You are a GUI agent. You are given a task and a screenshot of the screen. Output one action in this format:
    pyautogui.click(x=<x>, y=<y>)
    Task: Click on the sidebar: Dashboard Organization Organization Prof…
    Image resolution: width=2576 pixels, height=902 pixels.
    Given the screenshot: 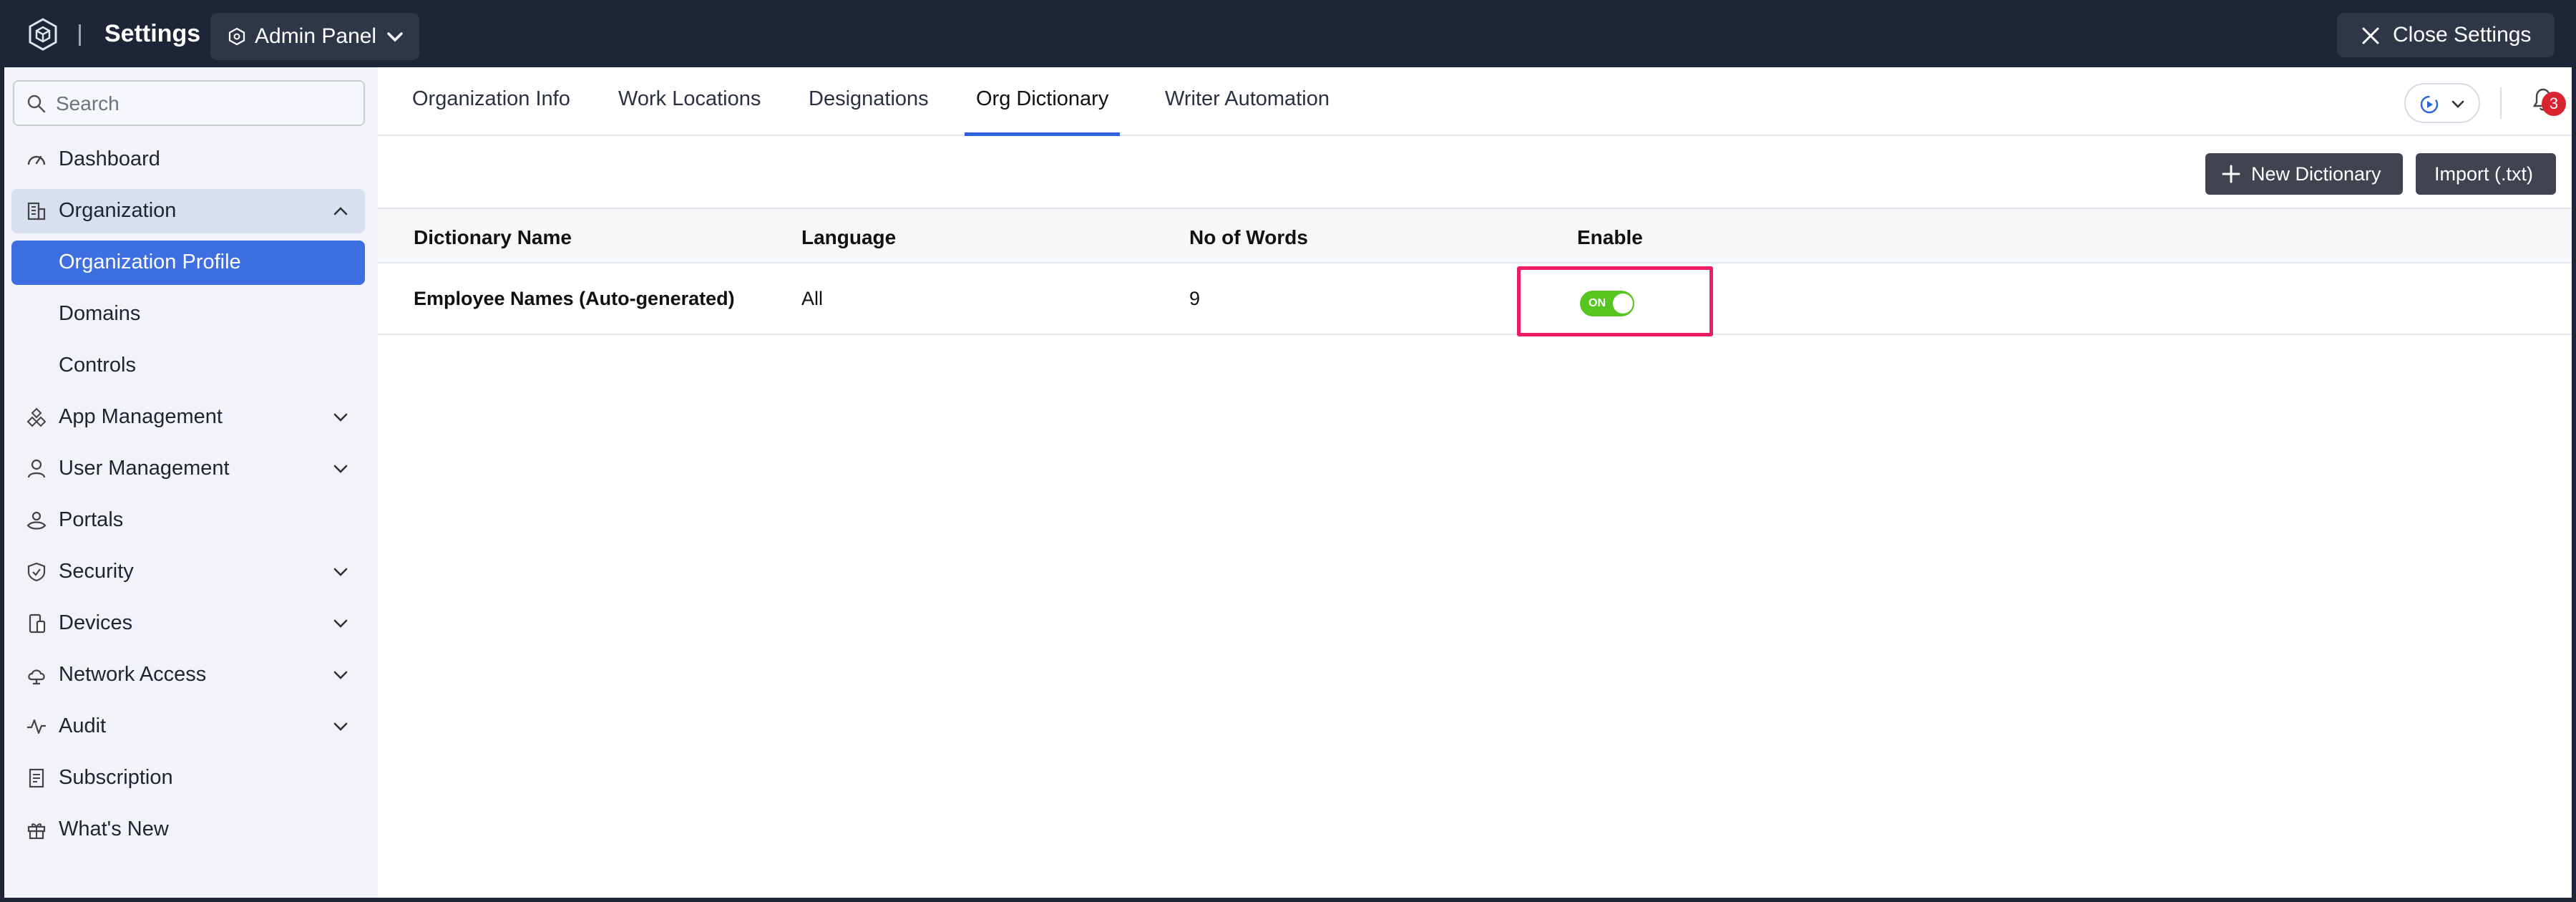 What is the action you would take?
    pyautogui.click(x=191, y=482)
    